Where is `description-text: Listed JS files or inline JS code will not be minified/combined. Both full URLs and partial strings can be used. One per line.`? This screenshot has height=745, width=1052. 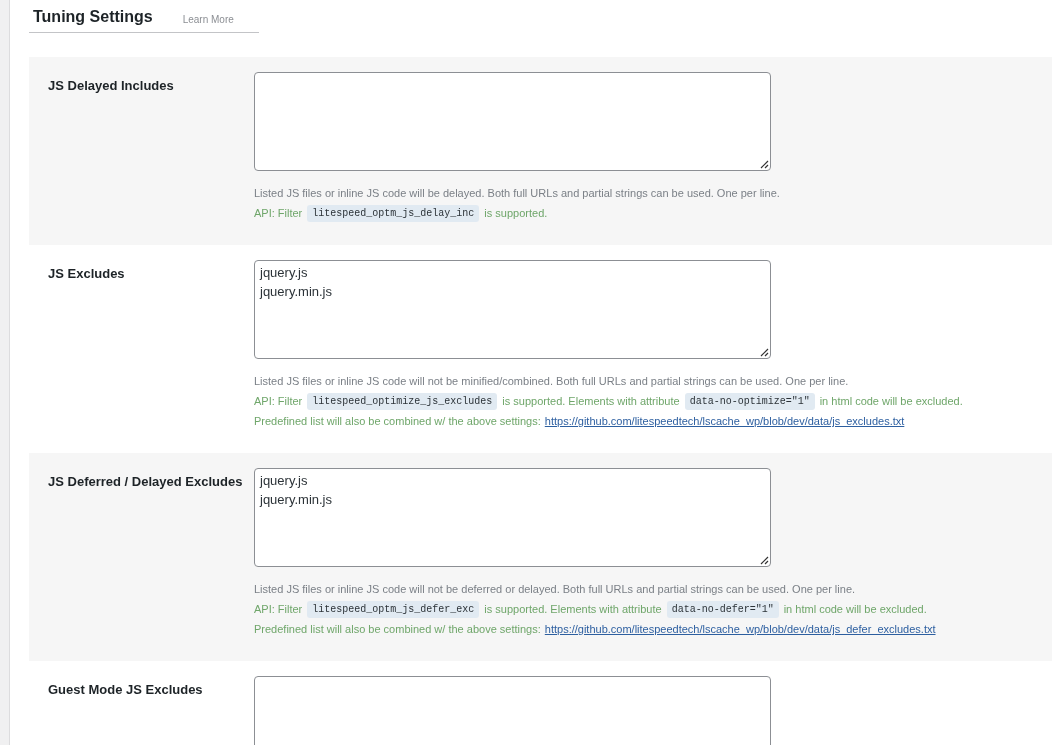 description-text: Listed JS files or inline JS code will not be minified/combined. Both full URLs and partial strings can be used. One per line. is located at coordinates (552, 381).